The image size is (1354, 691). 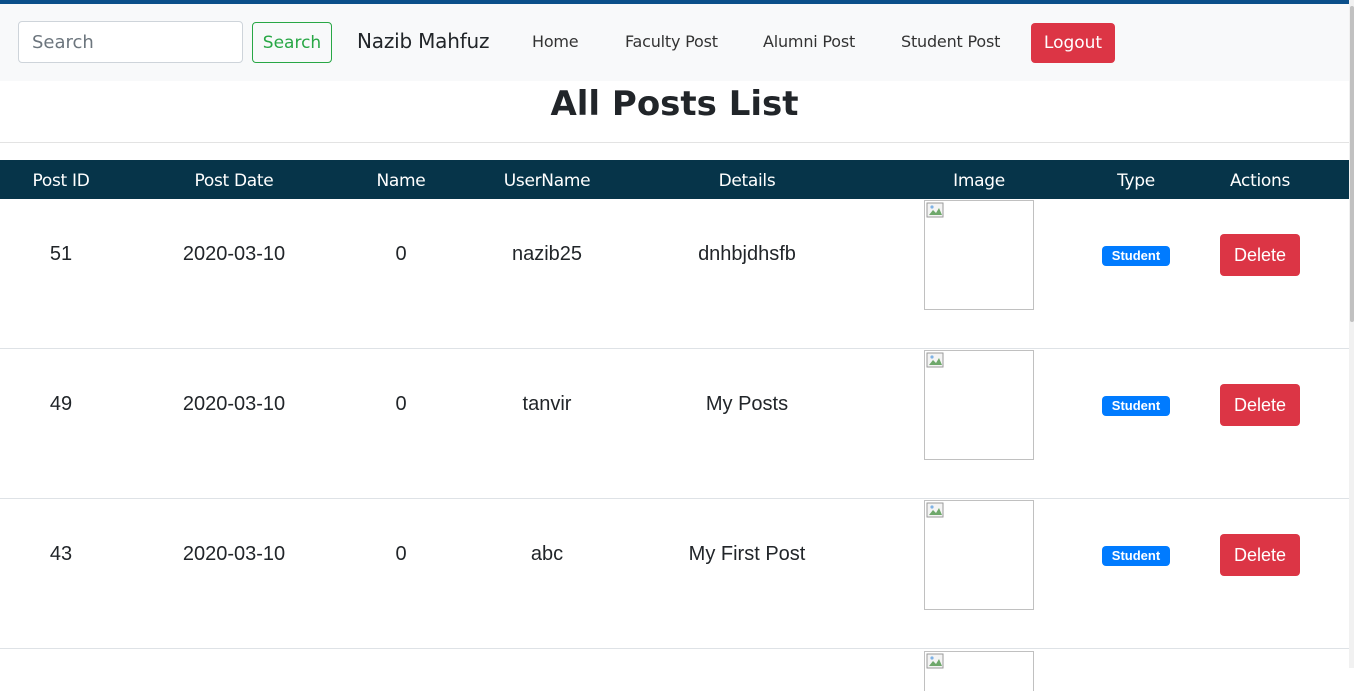 What do you see at coordinates (1260, 181) in the screenshot?
I see `column-header-actions: Actions` at bounding box center [1260, 181].